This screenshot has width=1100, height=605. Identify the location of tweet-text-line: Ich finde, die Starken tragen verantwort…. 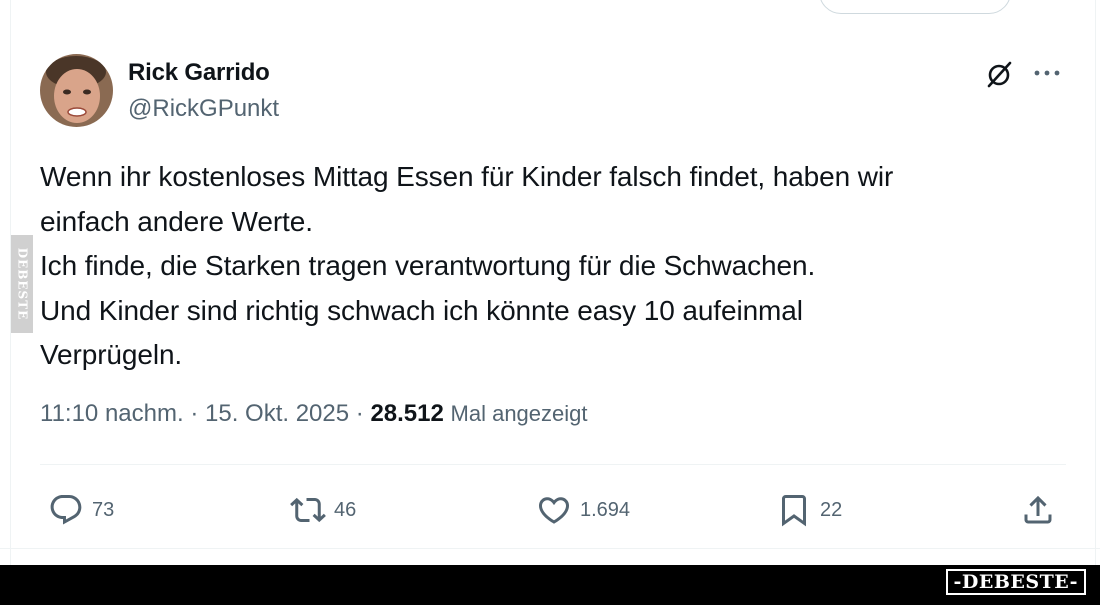
(428, 265).